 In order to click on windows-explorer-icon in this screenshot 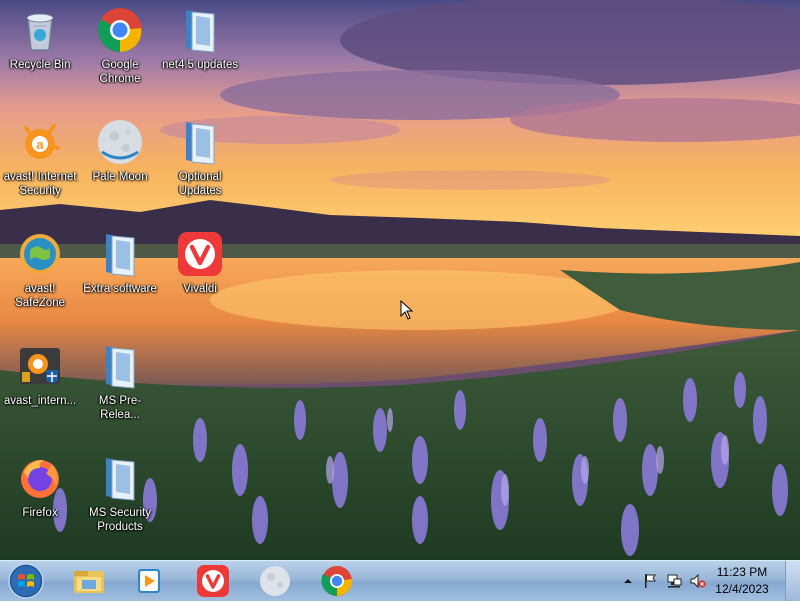, I will do `click(89, 582)`.